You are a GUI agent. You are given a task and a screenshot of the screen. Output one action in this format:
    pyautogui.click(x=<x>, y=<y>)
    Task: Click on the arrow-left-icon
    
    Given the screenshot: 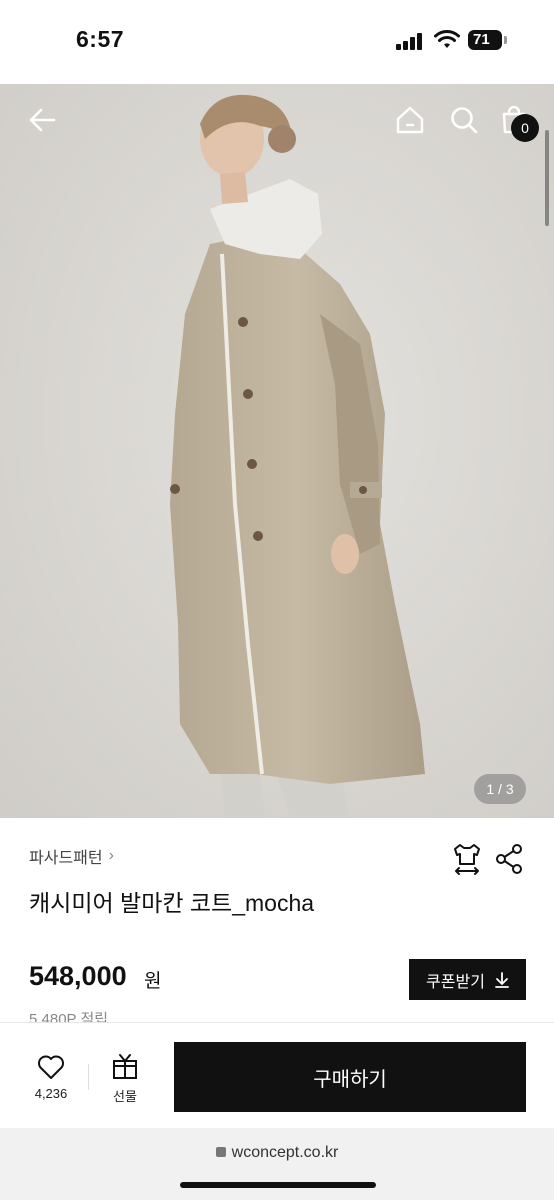 What is the action you would take?
    pyautogui.click(x=42, y=120)
    